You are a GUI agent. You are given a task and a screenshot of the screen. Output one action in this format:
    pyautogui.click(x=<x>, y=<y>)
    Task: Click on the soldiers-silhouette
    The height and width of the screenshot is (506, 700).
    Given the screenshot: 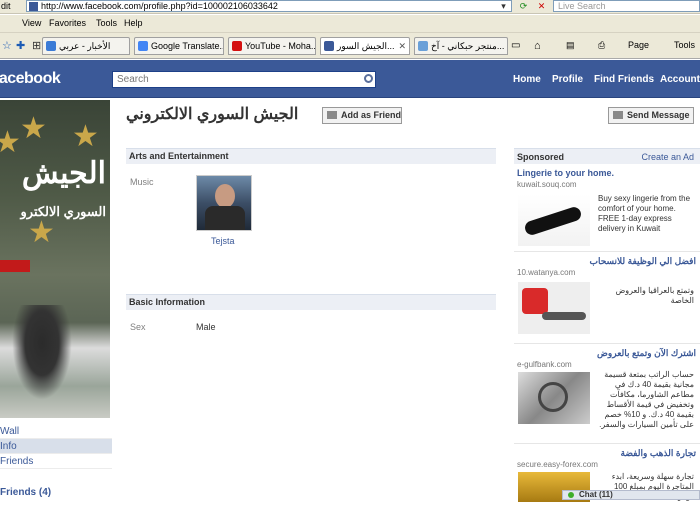 What is the action you would take?
    pyautogui.click(x=42, y=352)
    